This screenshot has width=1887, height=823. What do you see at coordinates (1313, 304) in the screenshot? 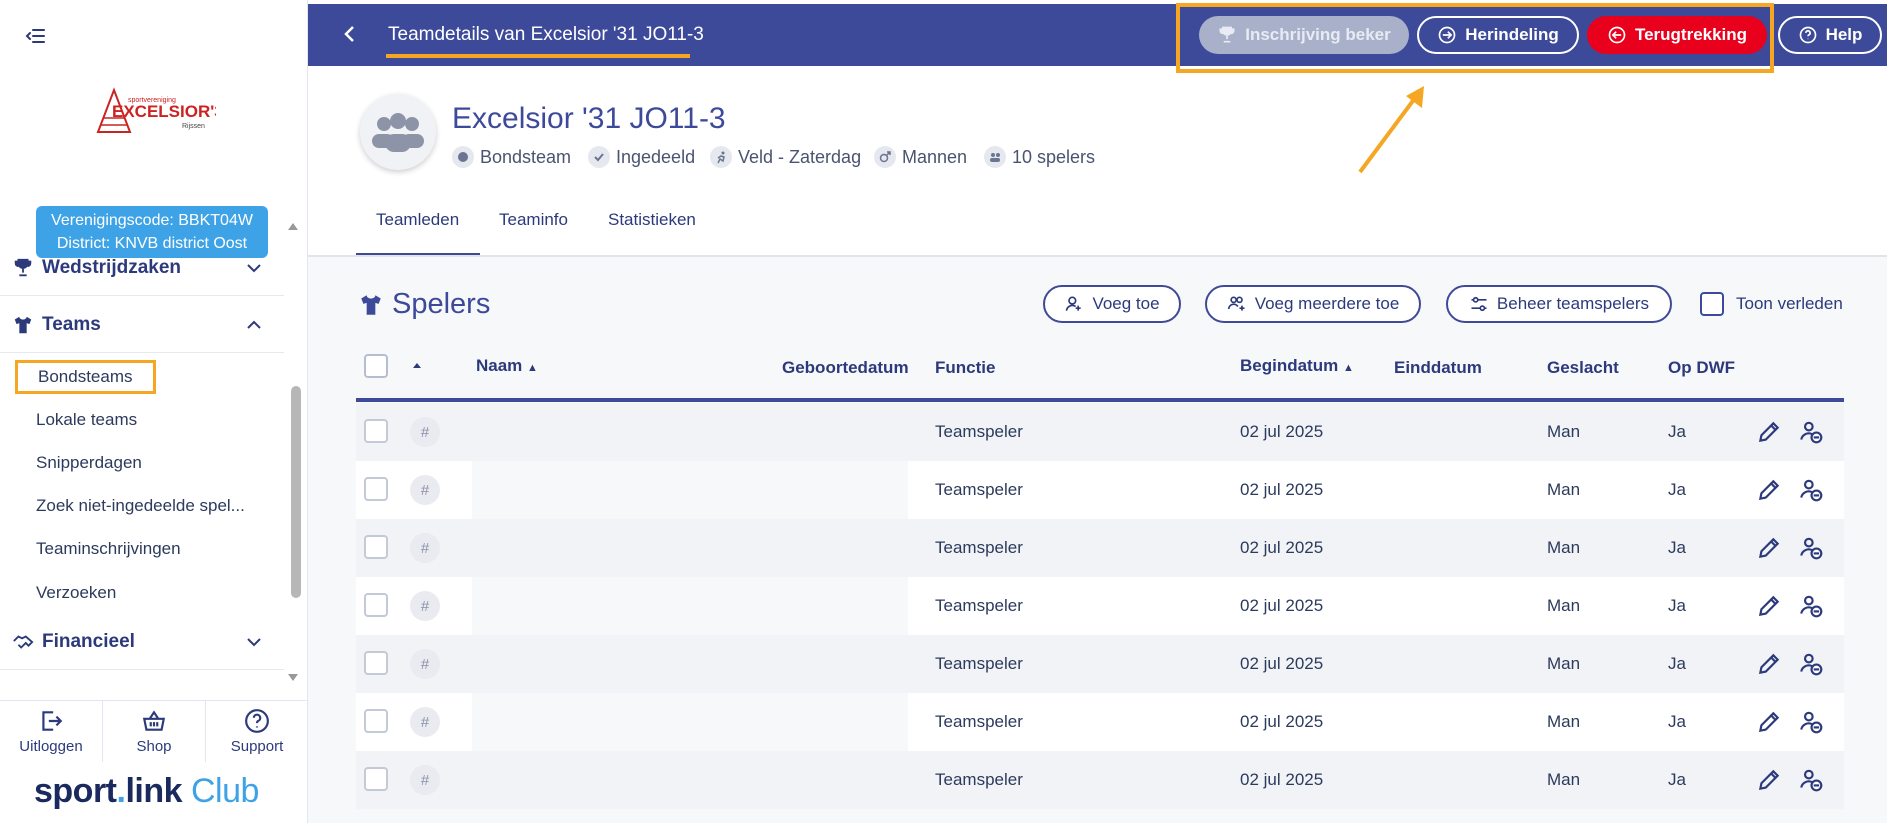
I see `voeg-meerdere-toe-button: Voeg meerdere toe` at bounding box center [1313, 304].